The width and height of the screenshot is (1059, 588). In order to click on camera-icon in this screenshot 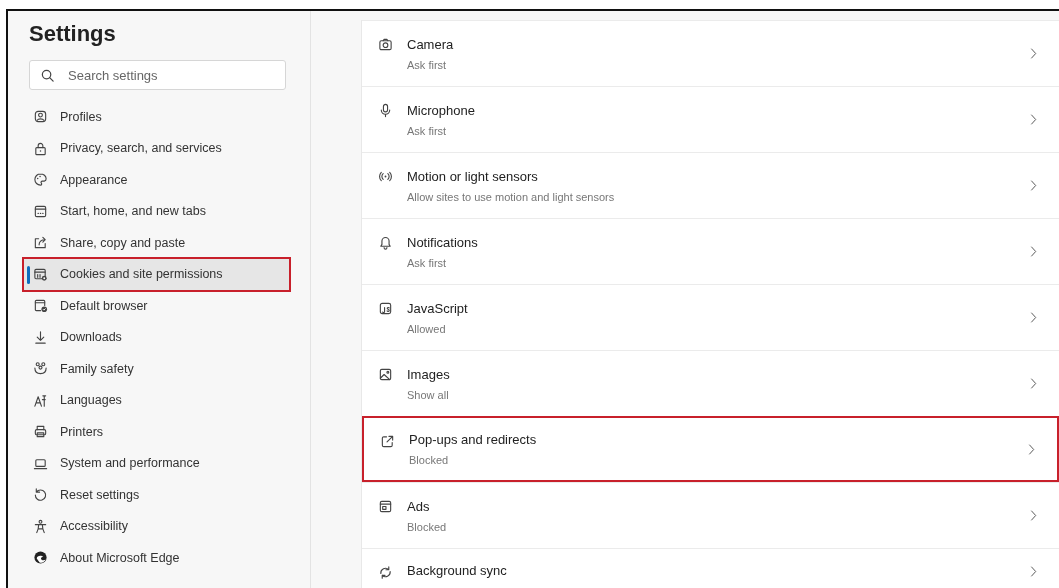, I will do `click(385, 44)`.